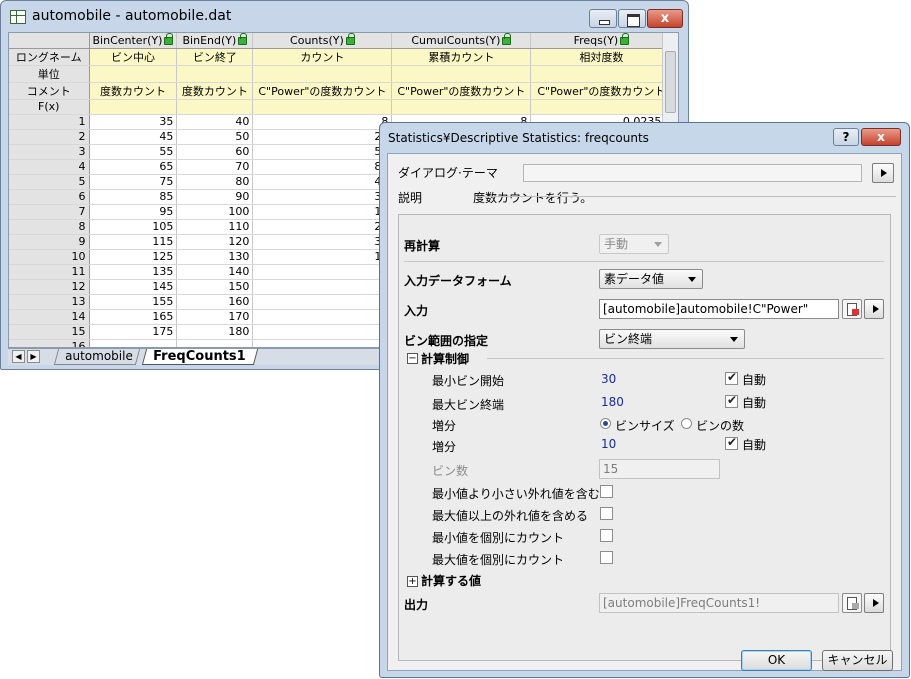 This screenshot has width=911, height=679. What do you see at coordinates (215, 167) in the screenshot?
I see `cell: 70` at bounding box center [215, 167].